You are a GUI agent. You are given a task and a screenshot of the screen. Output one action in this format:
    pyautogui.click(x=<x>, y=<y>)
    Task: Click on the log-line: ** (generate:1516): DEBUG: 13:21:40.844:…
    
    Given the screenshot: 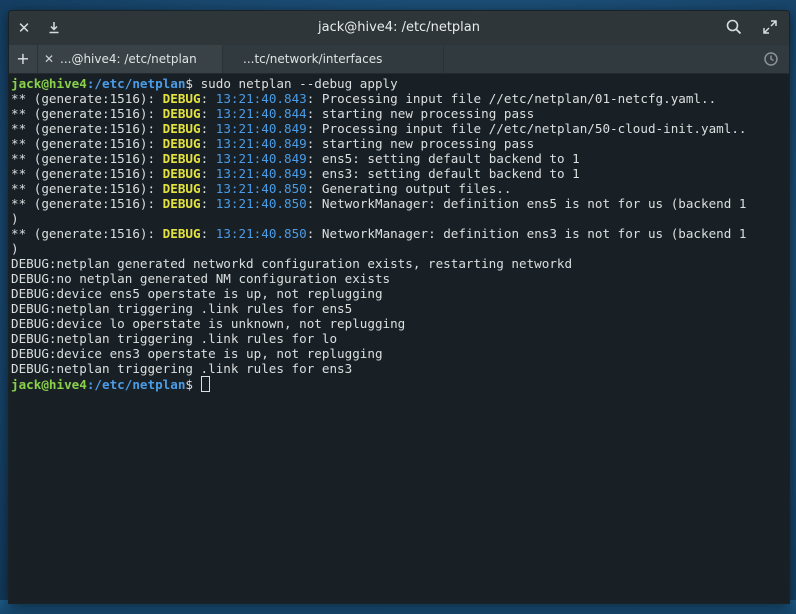 What is the action you would take?
    pyautogui.click(x=400, y=113)
    